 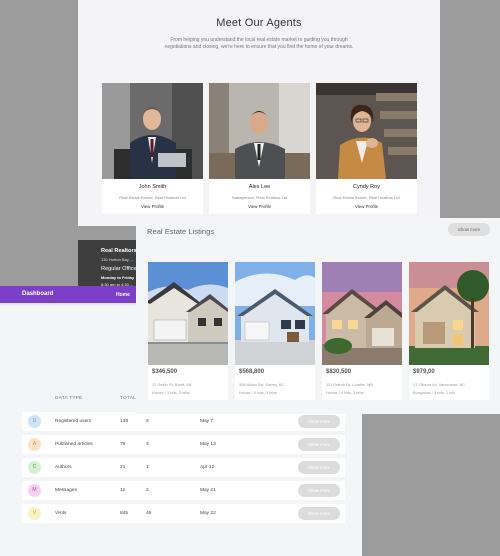 I want to click on navbar-shadow, so click(x=68, y=304).